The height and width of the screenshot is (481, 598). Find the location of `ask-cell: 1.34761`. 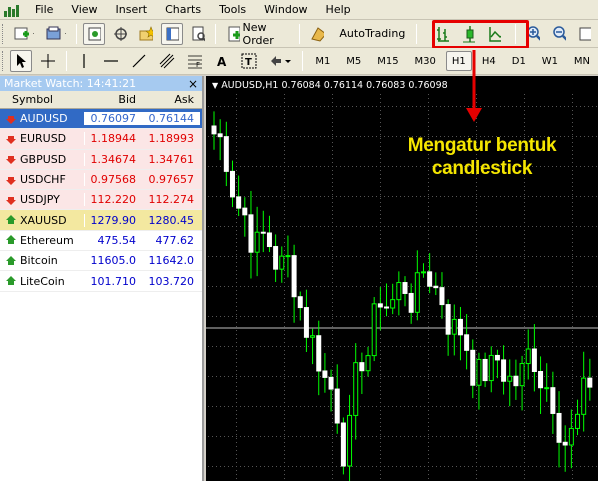

ask-cell: 1.34761 is located at coordinates (171, 159).